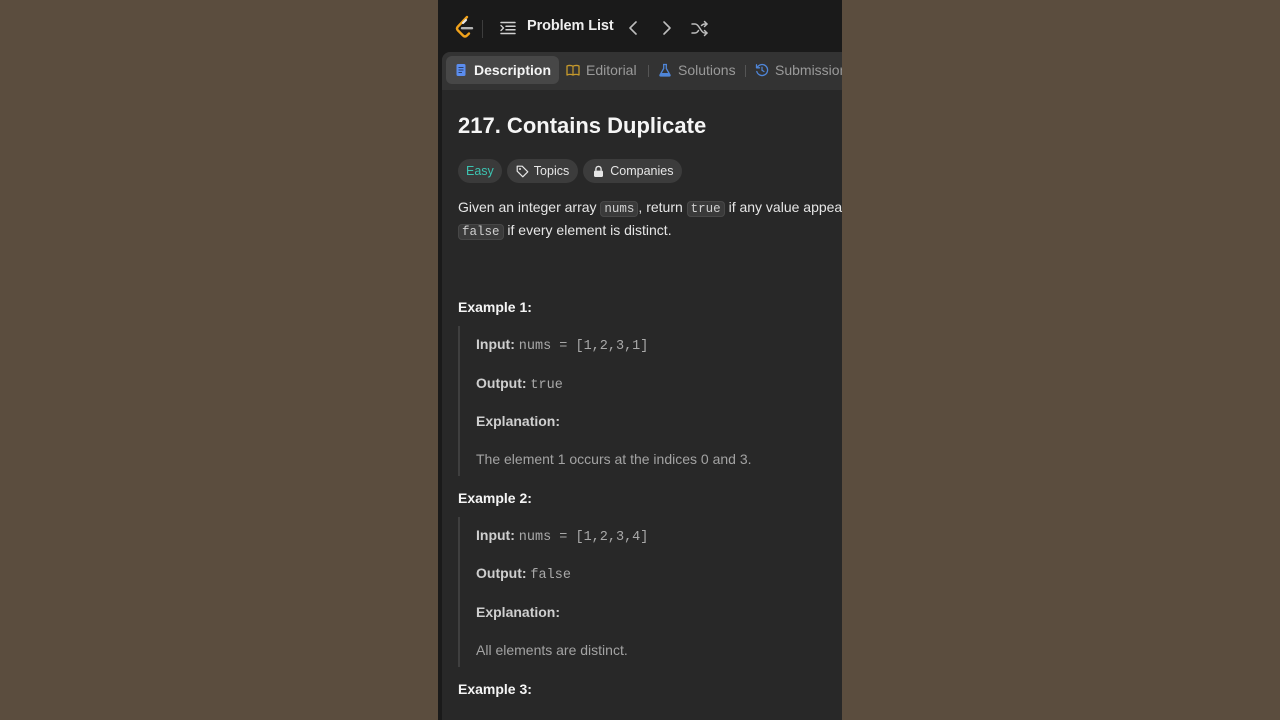  Describe the element at coordinates (546, 385) in the screenshot. I see `output-value: true` at that location.